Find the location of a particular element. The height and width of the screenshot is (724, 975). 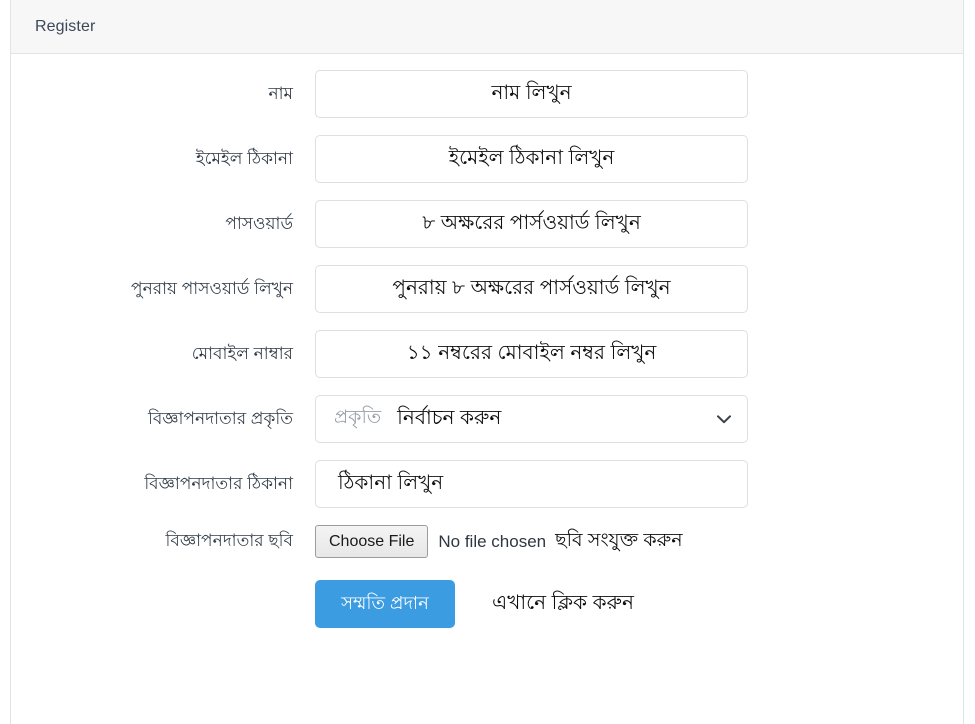

name-input: নাম লিখুন is located at coordinates (531, 94).